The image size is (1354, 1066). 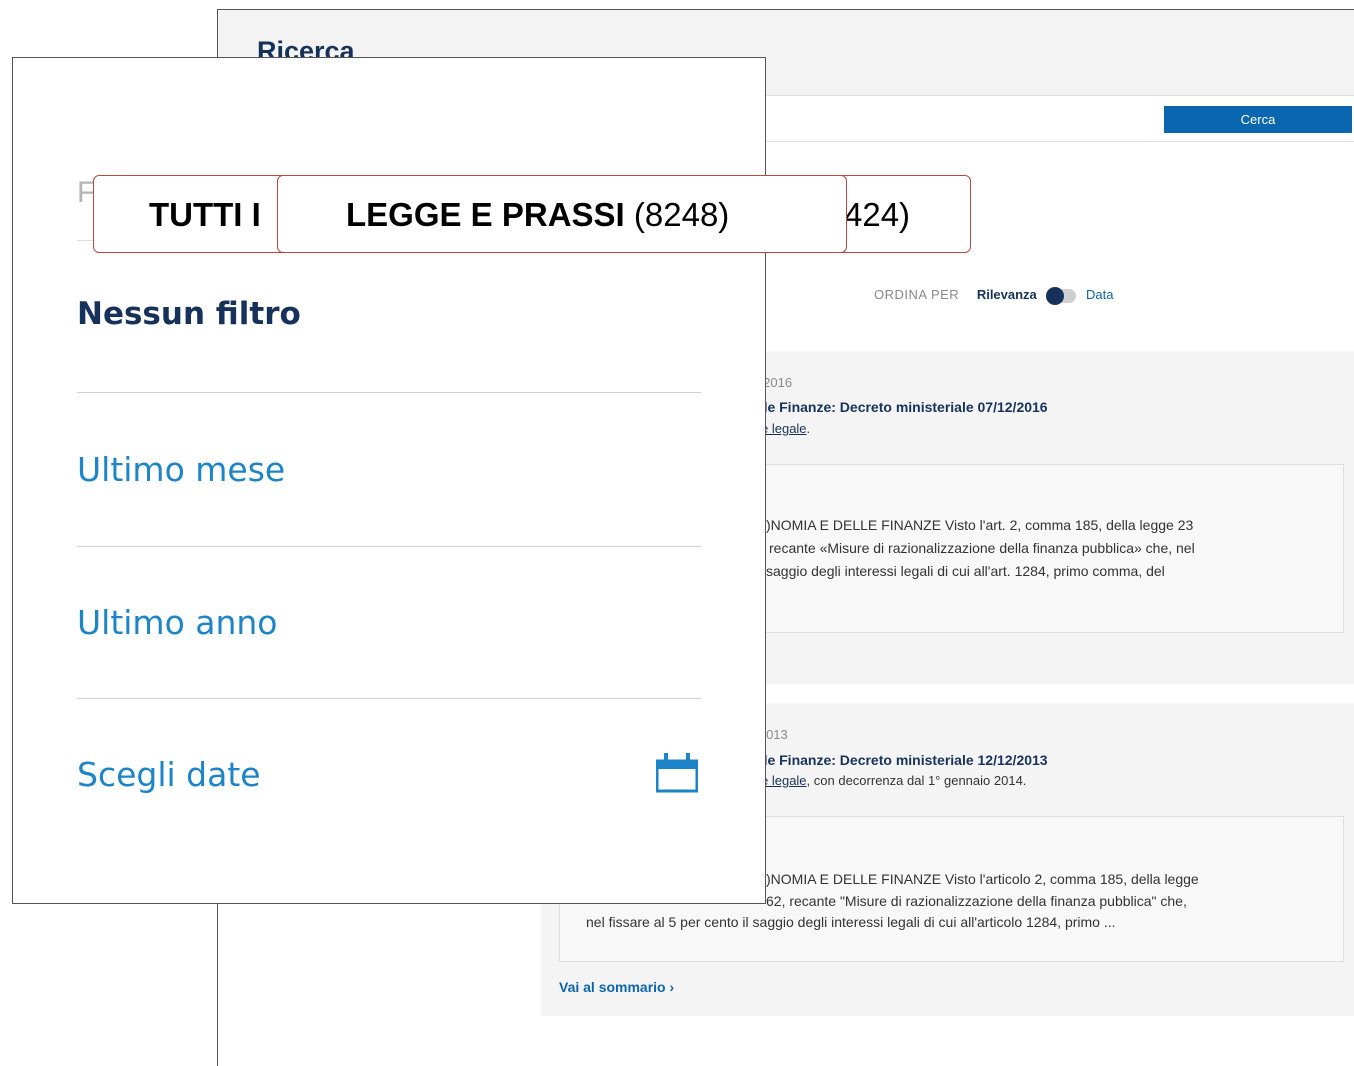 I want to click on tab-law-callout: LEGGE E PRASSI (8248), so click(x=562, y=214).